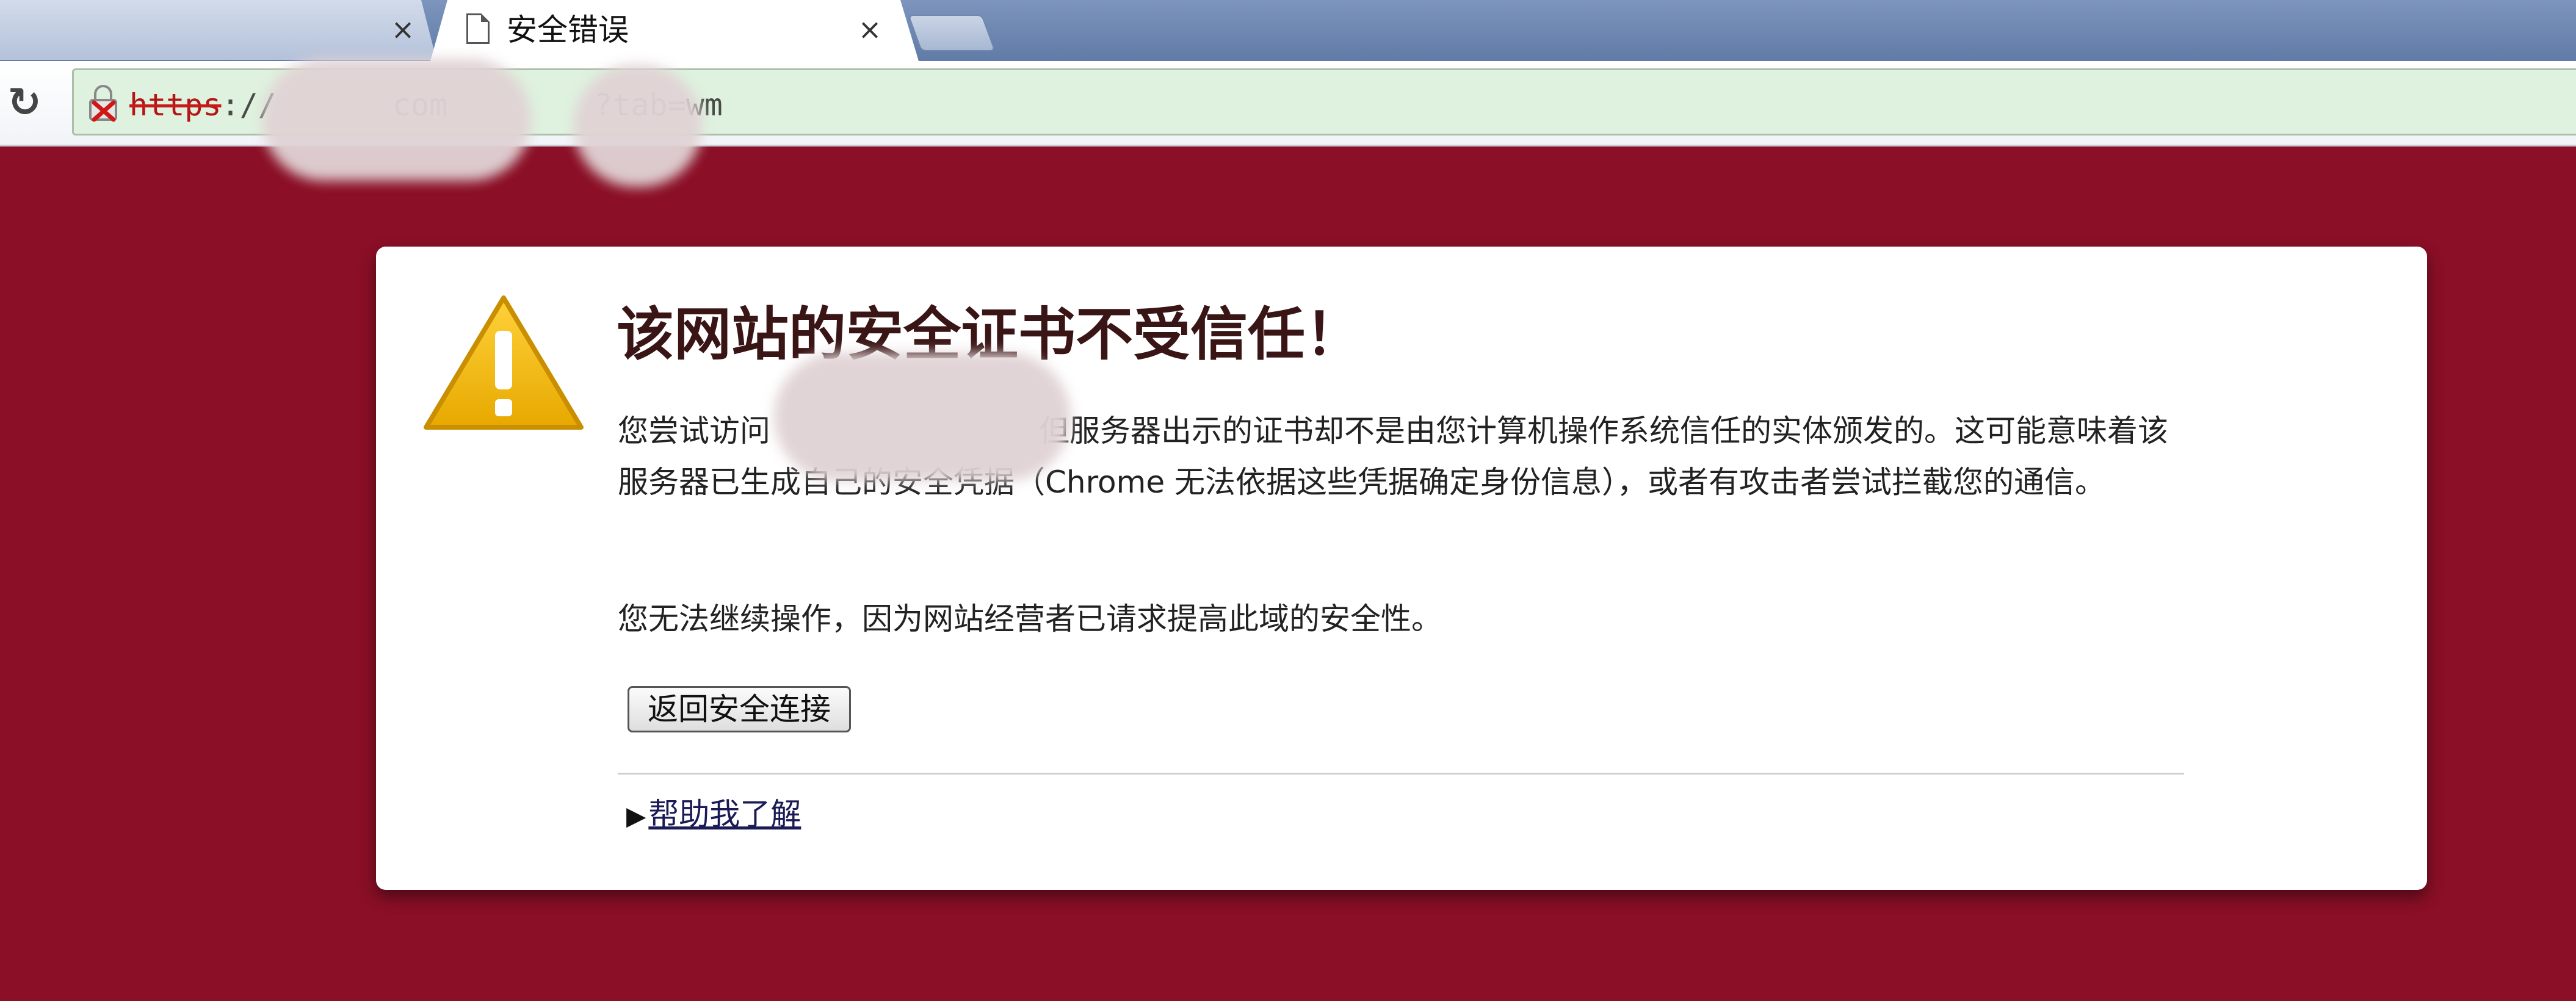  I want to click on error-note: 您无法继续操作，因为网站经营者已请求提高此域的安全性。, so click(1030, 619).